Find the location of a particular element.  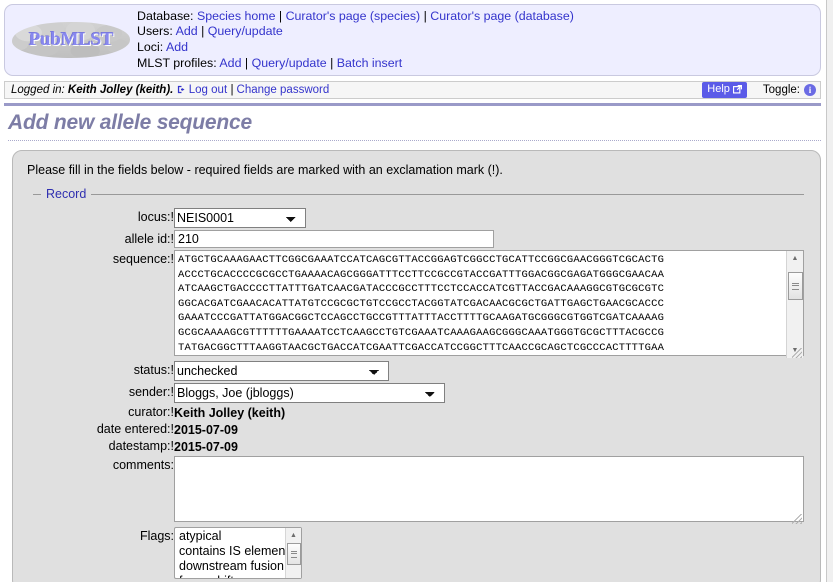

form-row-status: status:! unchecked is located at coordinates (418, 371).